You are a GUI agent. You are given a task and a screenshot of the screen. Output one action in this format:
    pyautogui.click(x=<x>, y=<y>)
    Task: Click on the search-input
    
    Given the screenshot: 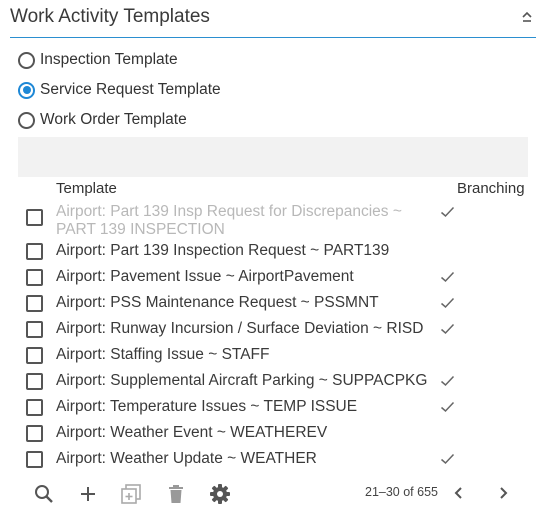 What is the action you would take?
    pyautogui.click(x=273, y=157)
    